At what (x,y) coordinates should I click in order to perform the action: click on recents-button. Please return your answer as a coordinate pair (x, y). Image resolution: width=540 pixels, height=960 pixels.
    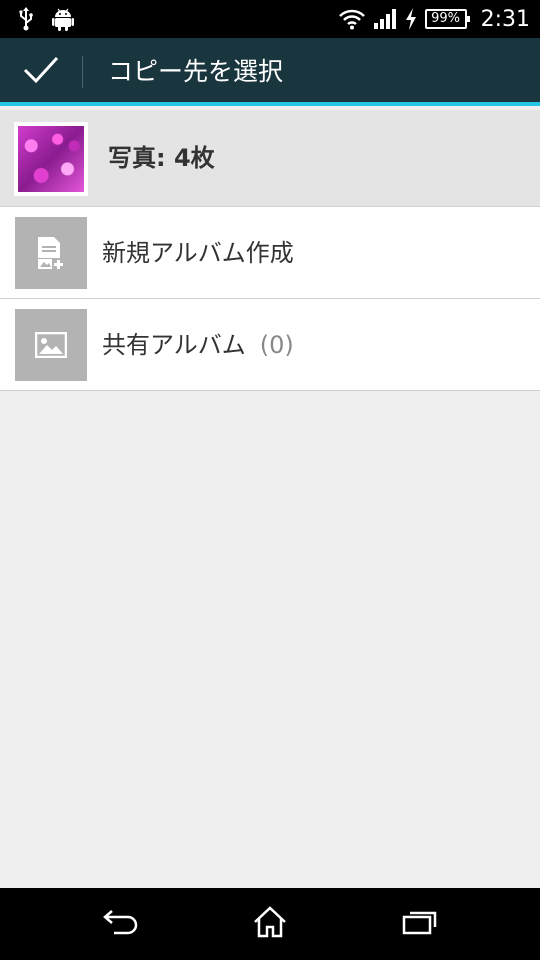
    Looking at the image, I should click on (420, 924).